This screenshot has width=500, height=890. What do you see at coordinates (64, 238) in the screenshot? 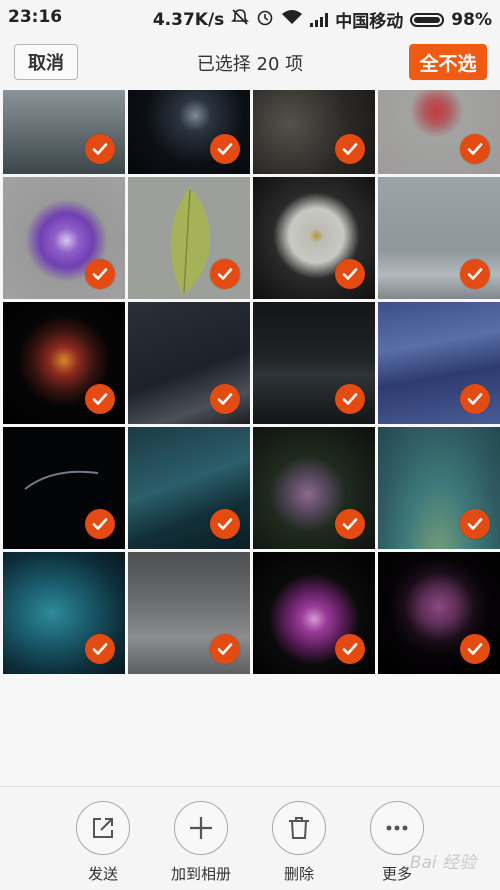
I see `photo-tile-purple-dahlia` at bounding box center [64, 238].